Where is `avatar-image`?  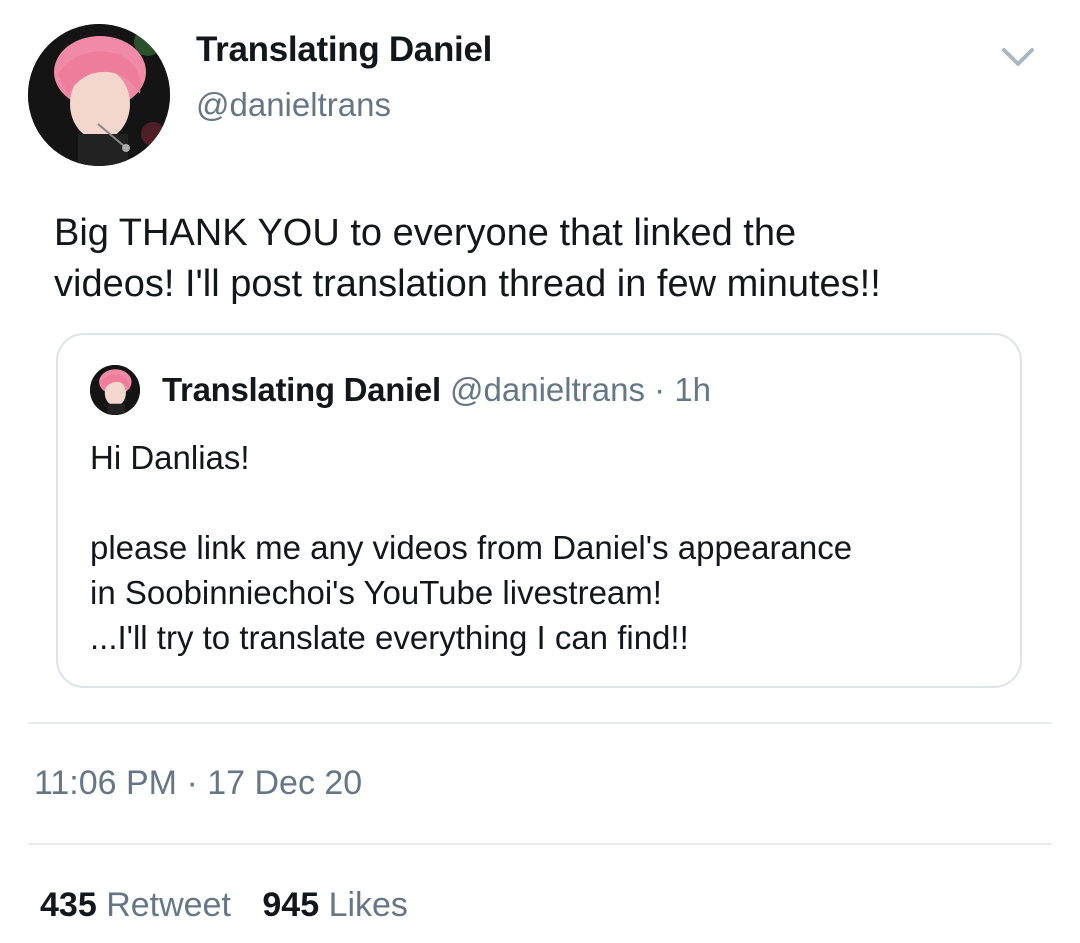
avatar-image is located at coordinates (99, 95).